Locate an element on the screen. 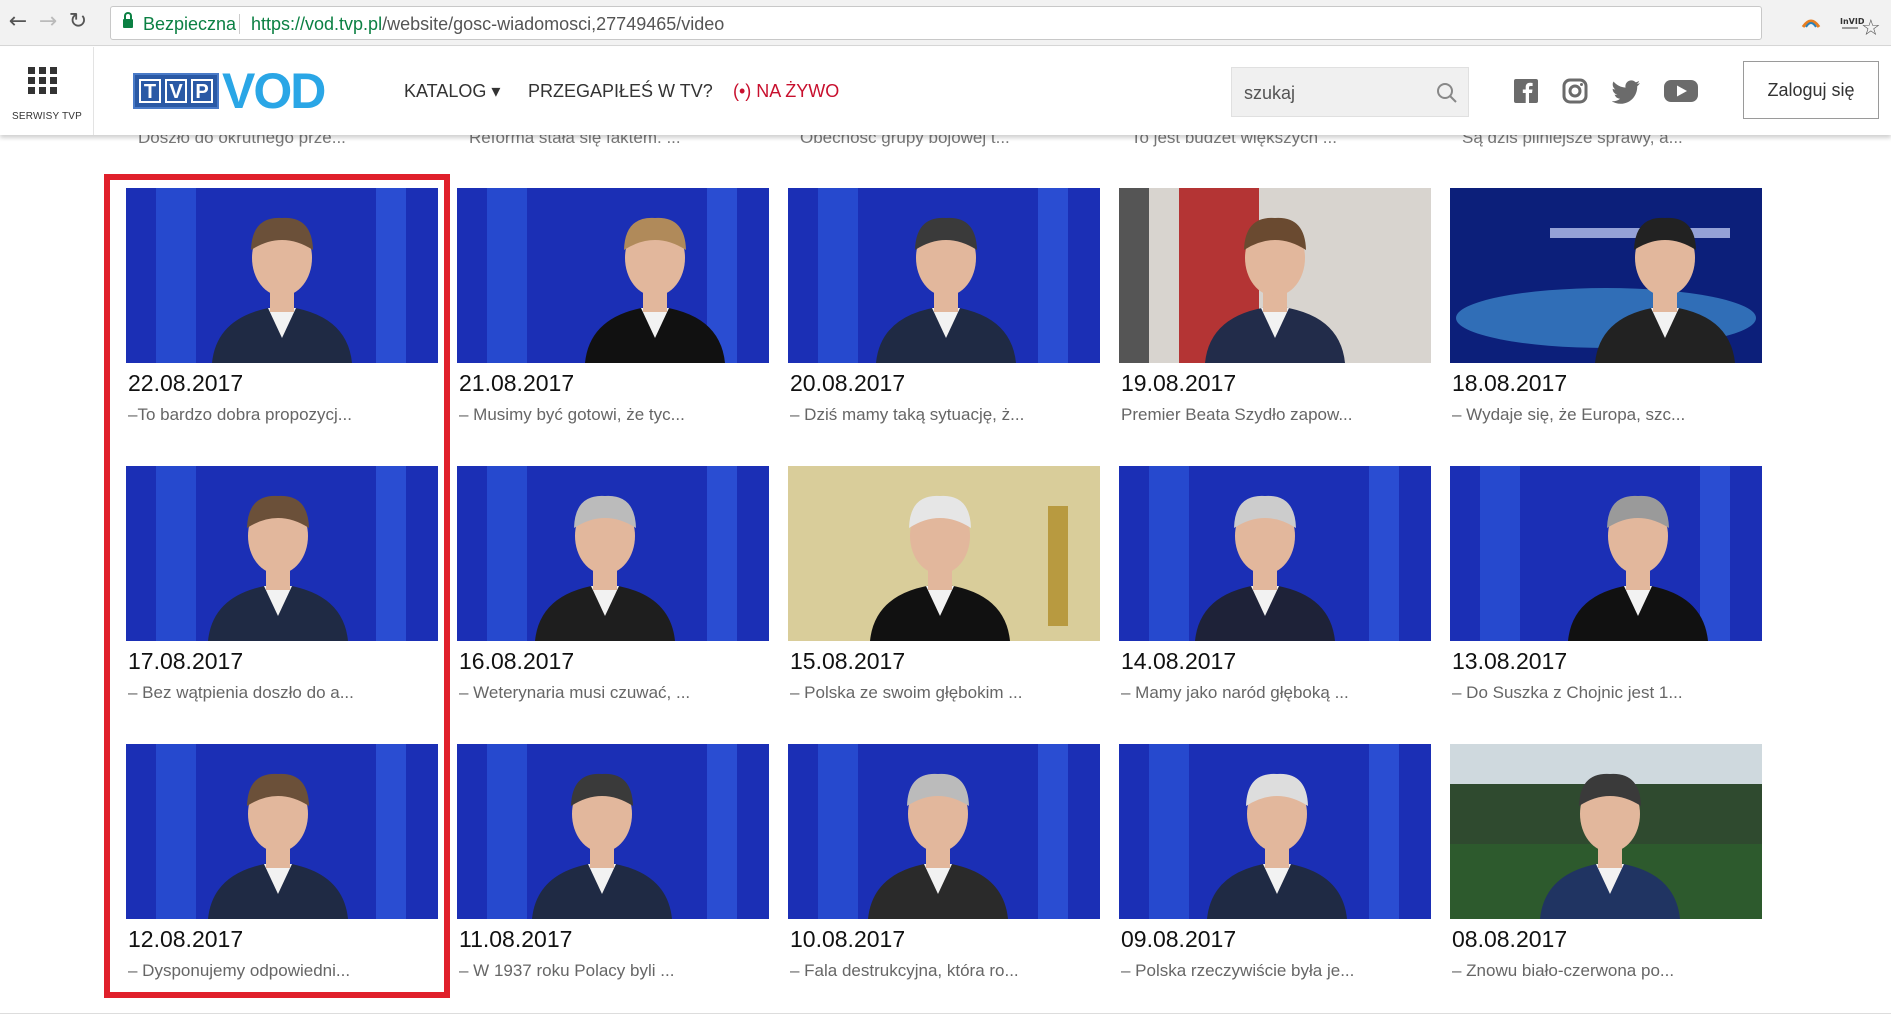 The image size is (1891, 1015). video-date: 22.08.2017 is located at coordinates (185, 383).